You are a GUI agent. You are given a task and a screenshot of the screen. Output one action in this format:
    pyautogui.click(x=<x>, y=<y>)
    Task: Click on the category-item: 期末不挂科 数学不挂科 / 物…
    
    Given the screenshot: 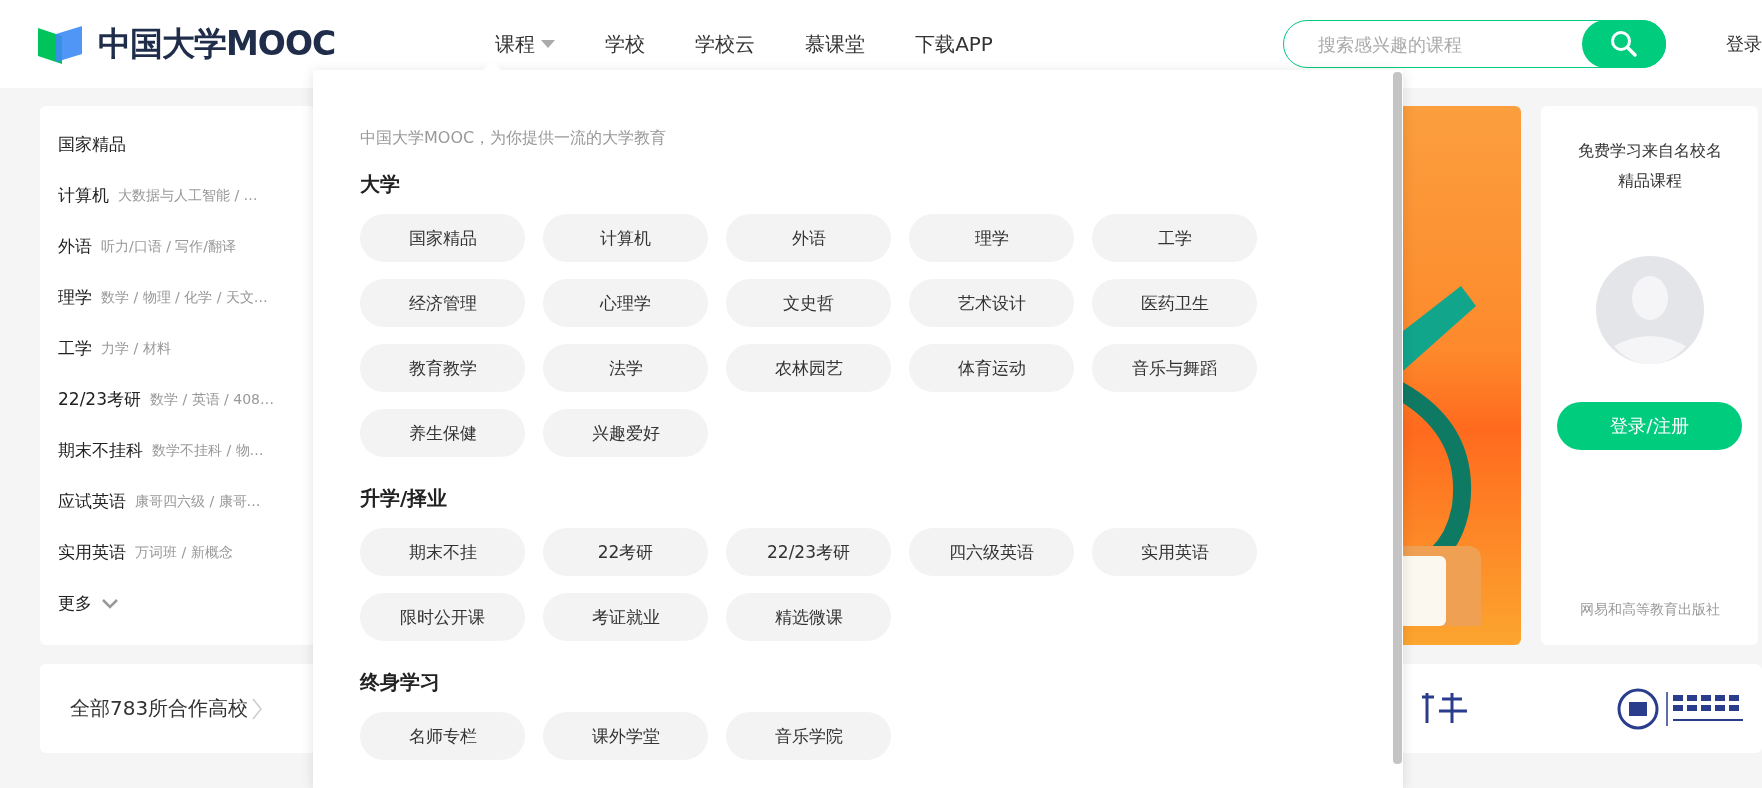 What is the action you would take?
    pyautogui.click(x=186, y=450)
    